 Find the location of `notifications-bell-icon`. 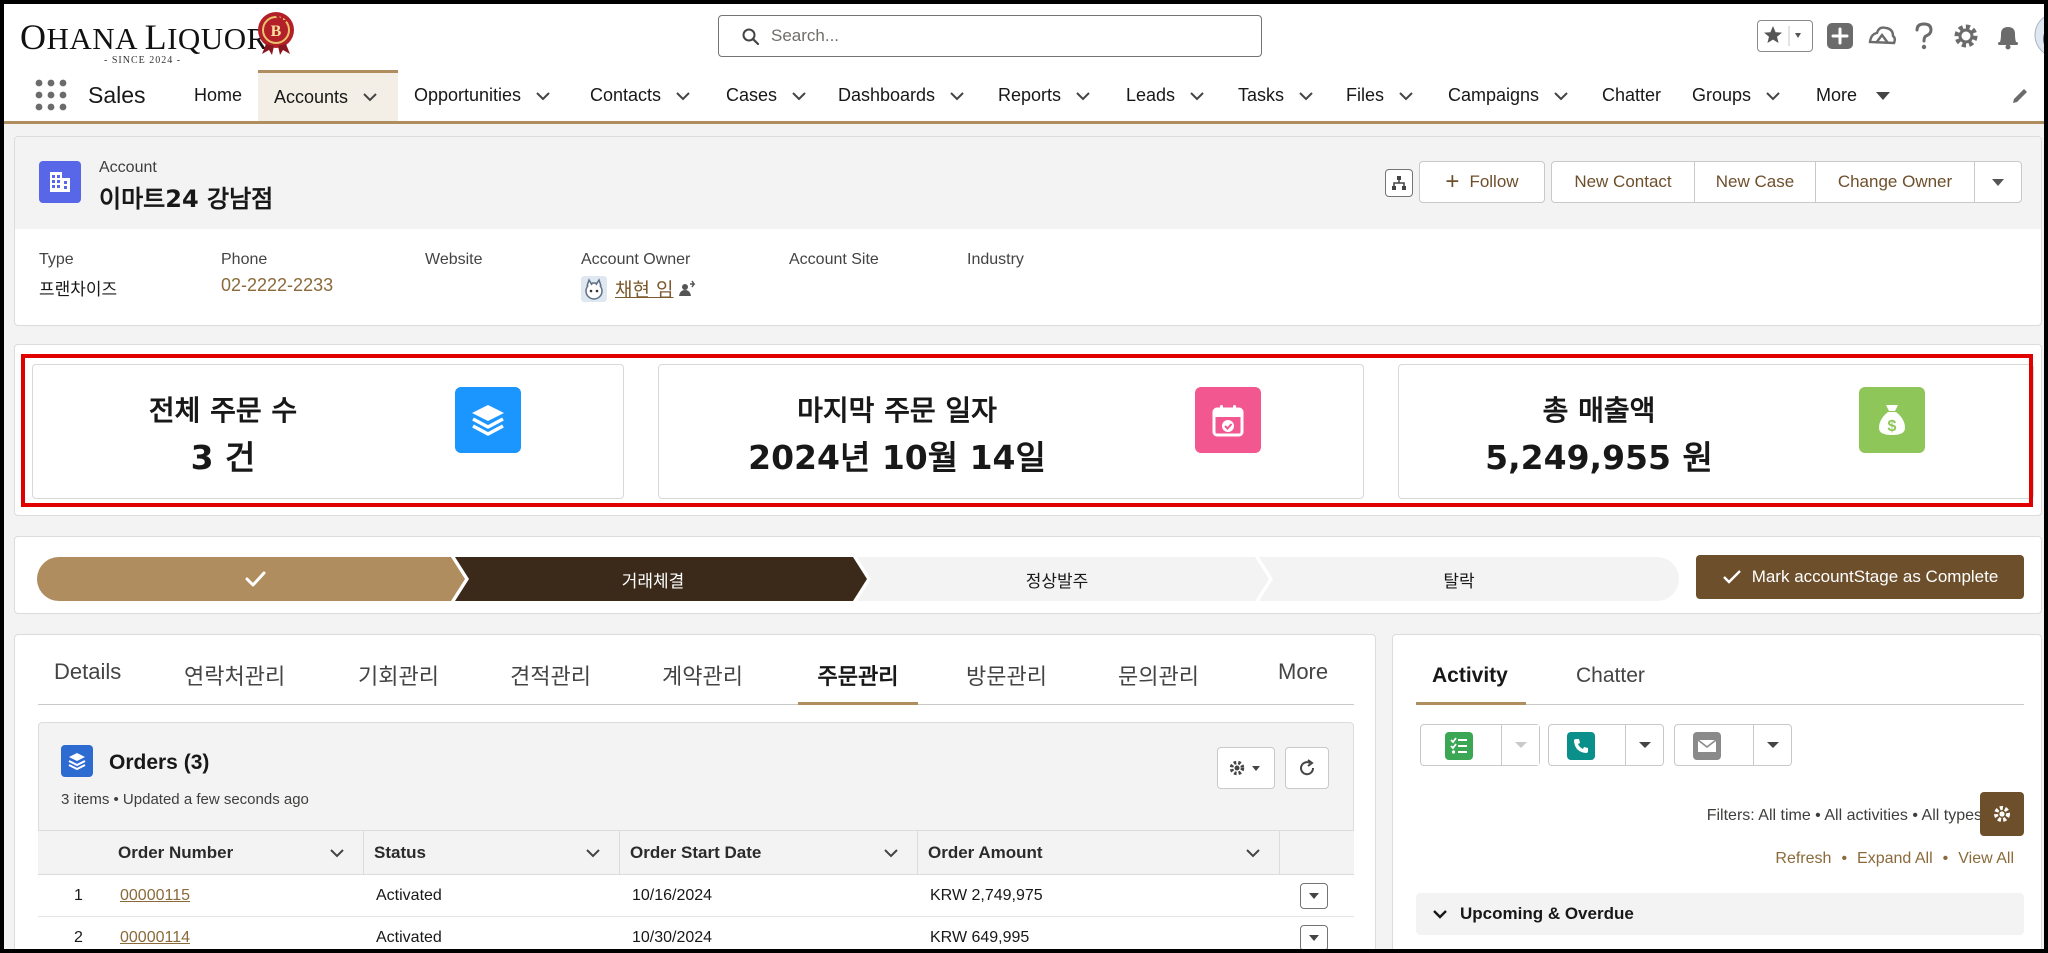

notifications-bell-icon is located at coordinates (2008, 36).